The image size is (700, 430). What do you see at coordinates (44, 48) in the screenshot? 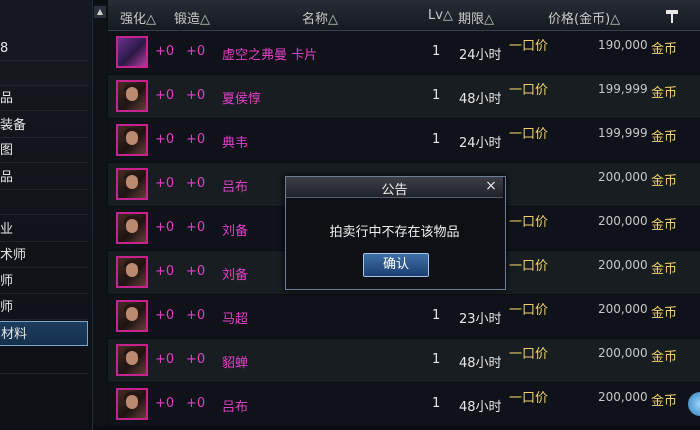
I see `sidebar-item: 8` at bounding box center [44, 48].